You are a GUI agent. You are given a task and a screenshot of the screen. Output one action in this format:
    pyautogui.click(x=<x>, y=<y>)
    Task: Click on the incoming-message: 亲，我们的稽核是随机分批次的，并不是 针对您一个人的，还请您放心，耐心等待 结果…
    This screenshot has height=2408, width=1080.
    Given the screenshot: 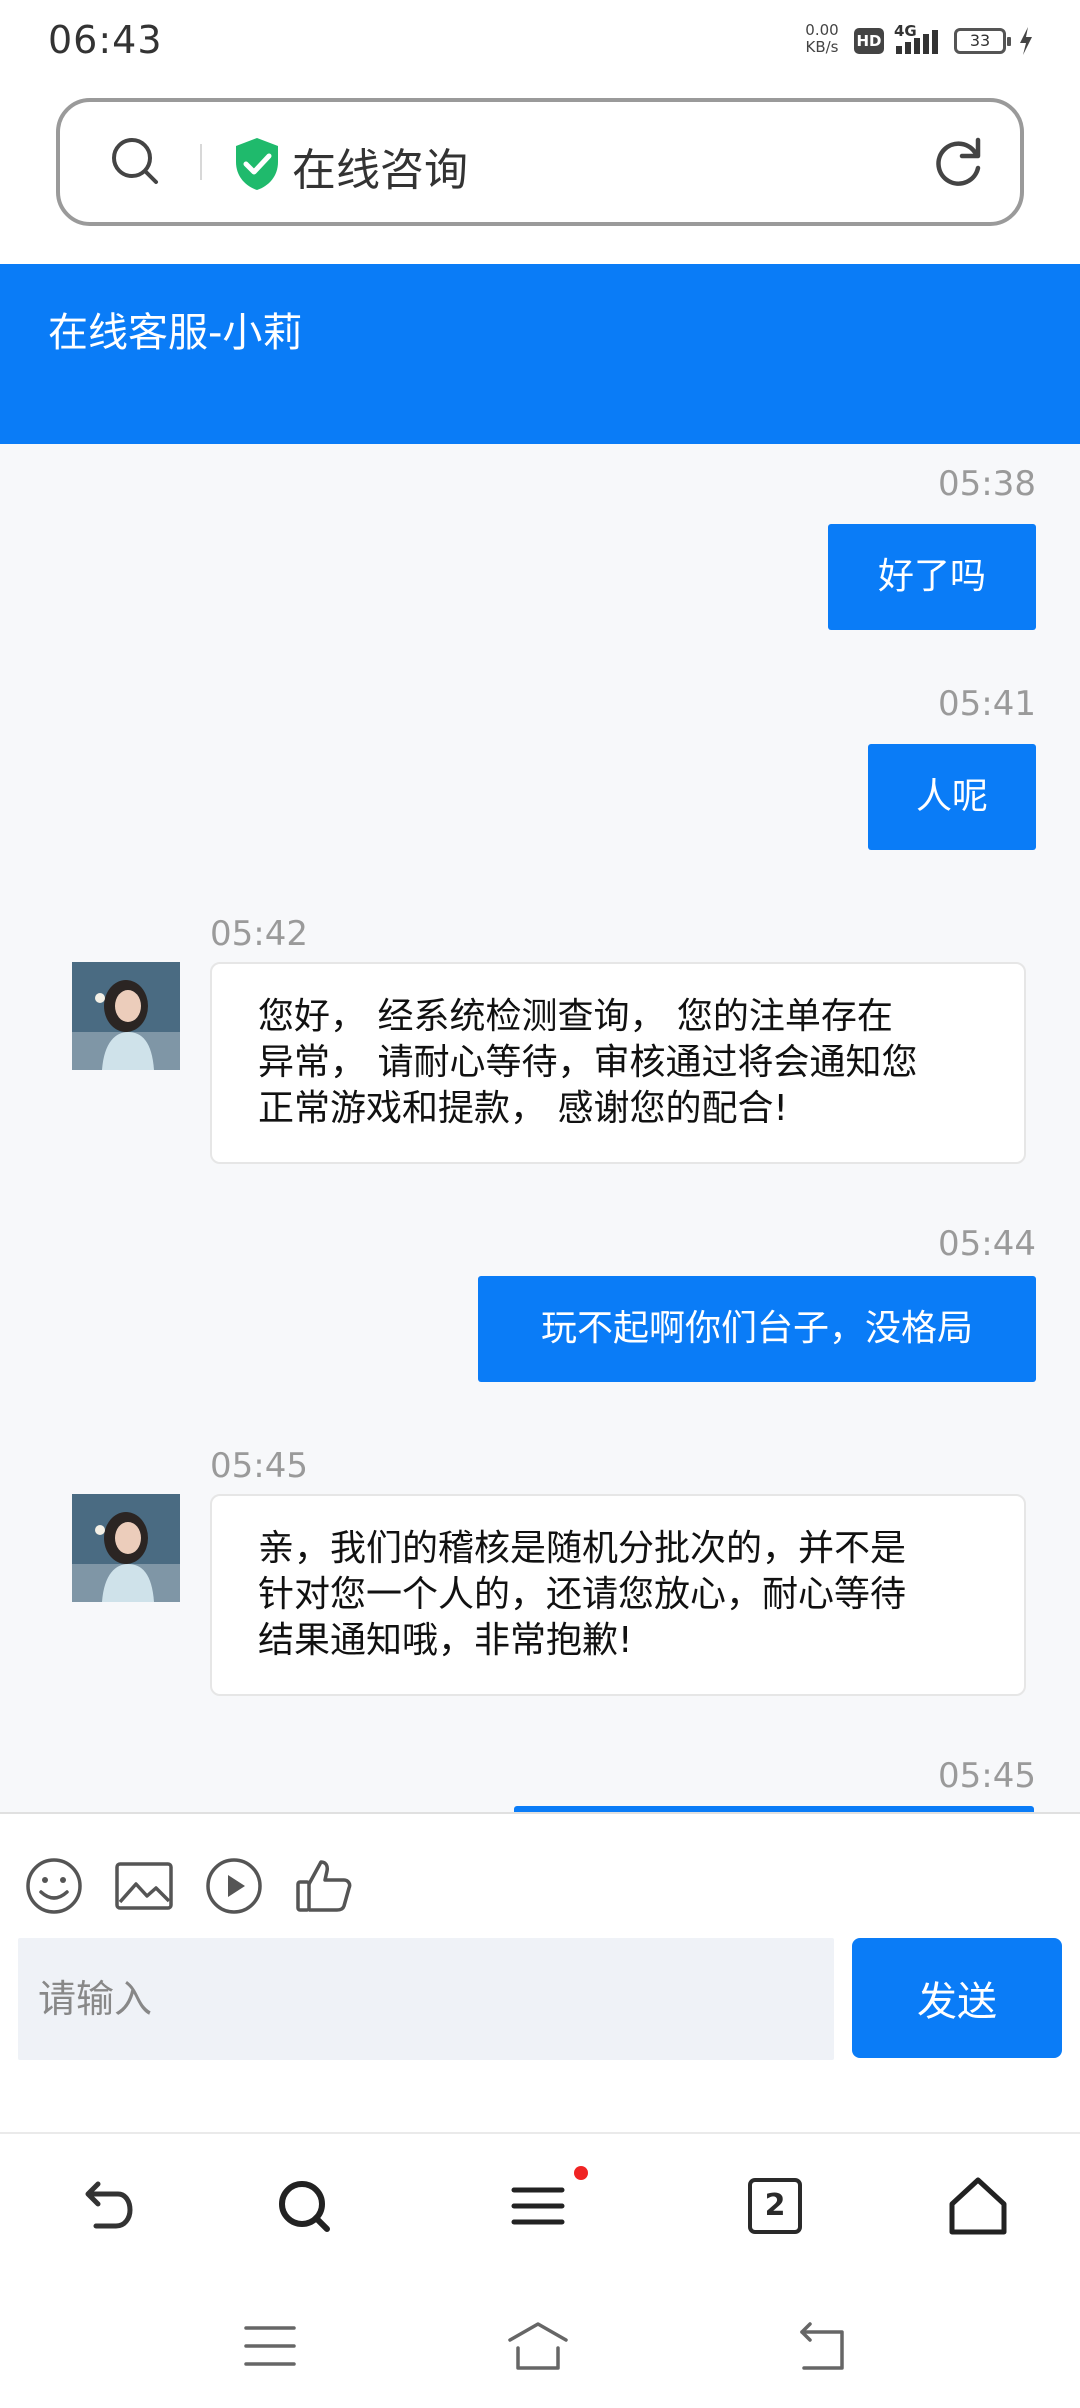 What is the action you would take?
    pyautogui.click(x=618, y=1595)
    